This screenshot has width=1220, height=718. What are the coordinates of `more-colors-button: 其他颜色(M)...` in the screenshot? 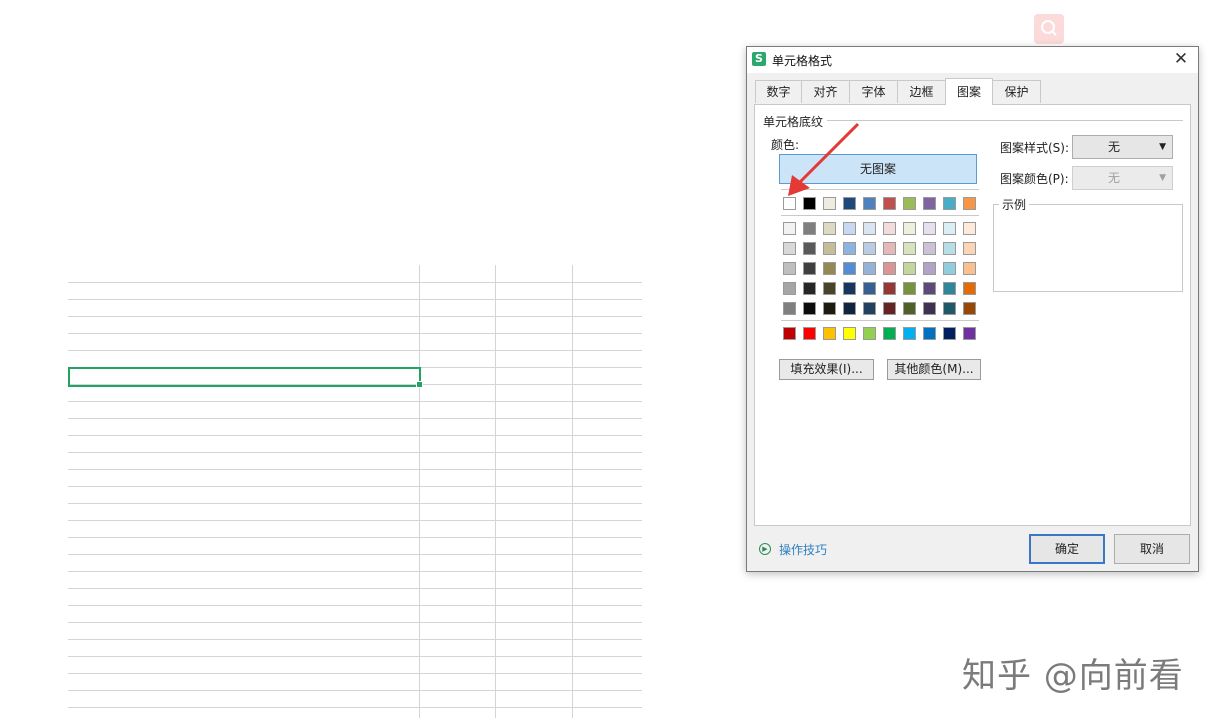 It's located at (934, 369).